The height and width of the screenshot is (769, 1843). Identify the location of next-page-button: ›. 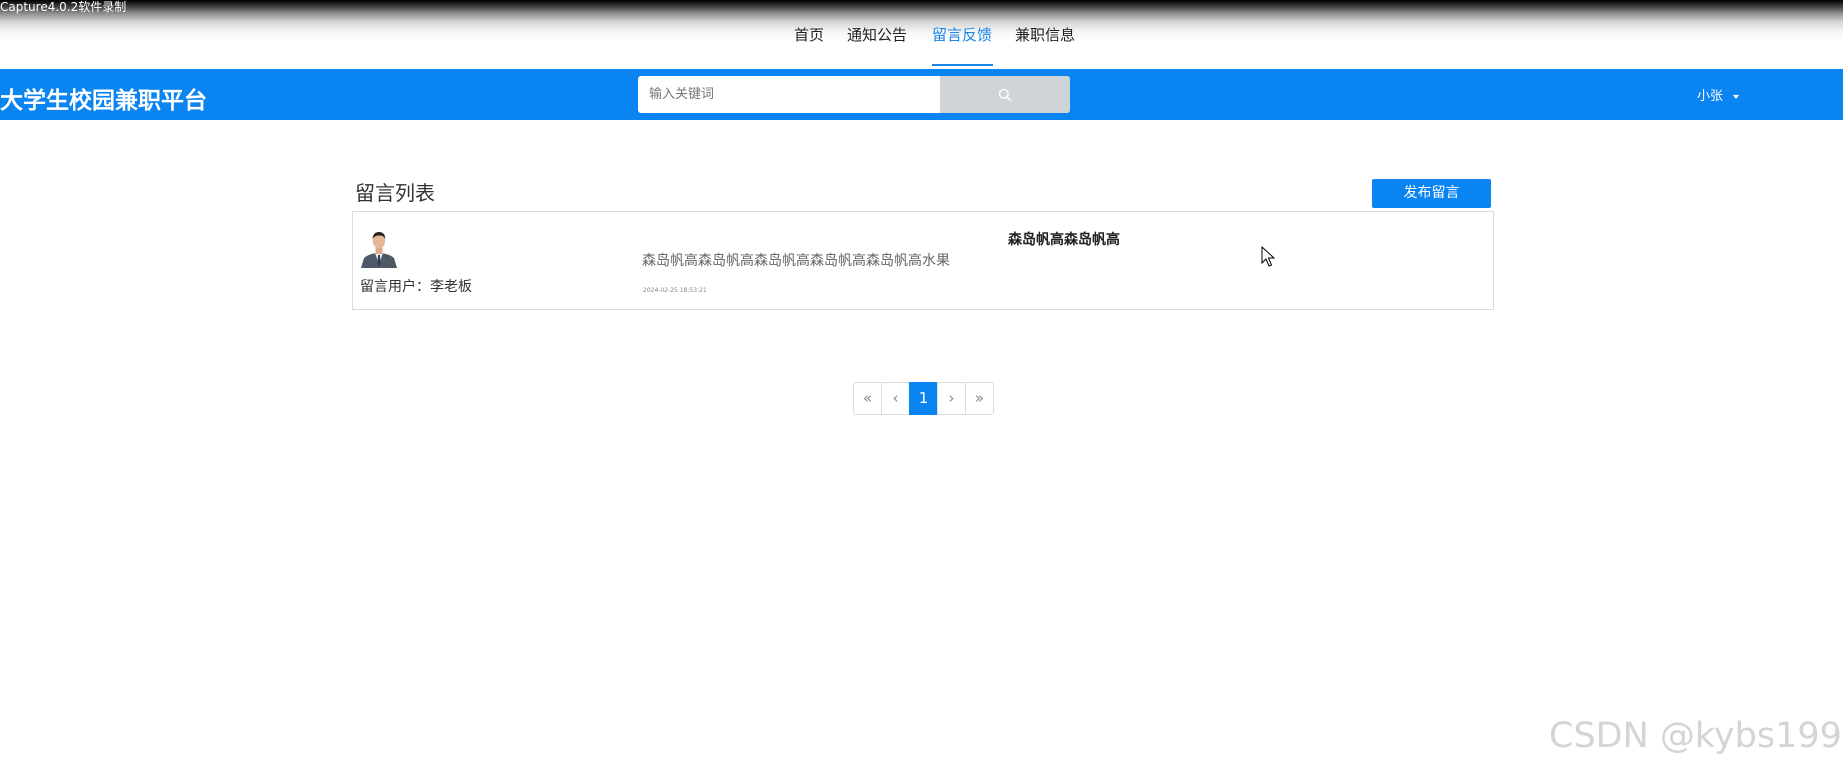
(951, 398).